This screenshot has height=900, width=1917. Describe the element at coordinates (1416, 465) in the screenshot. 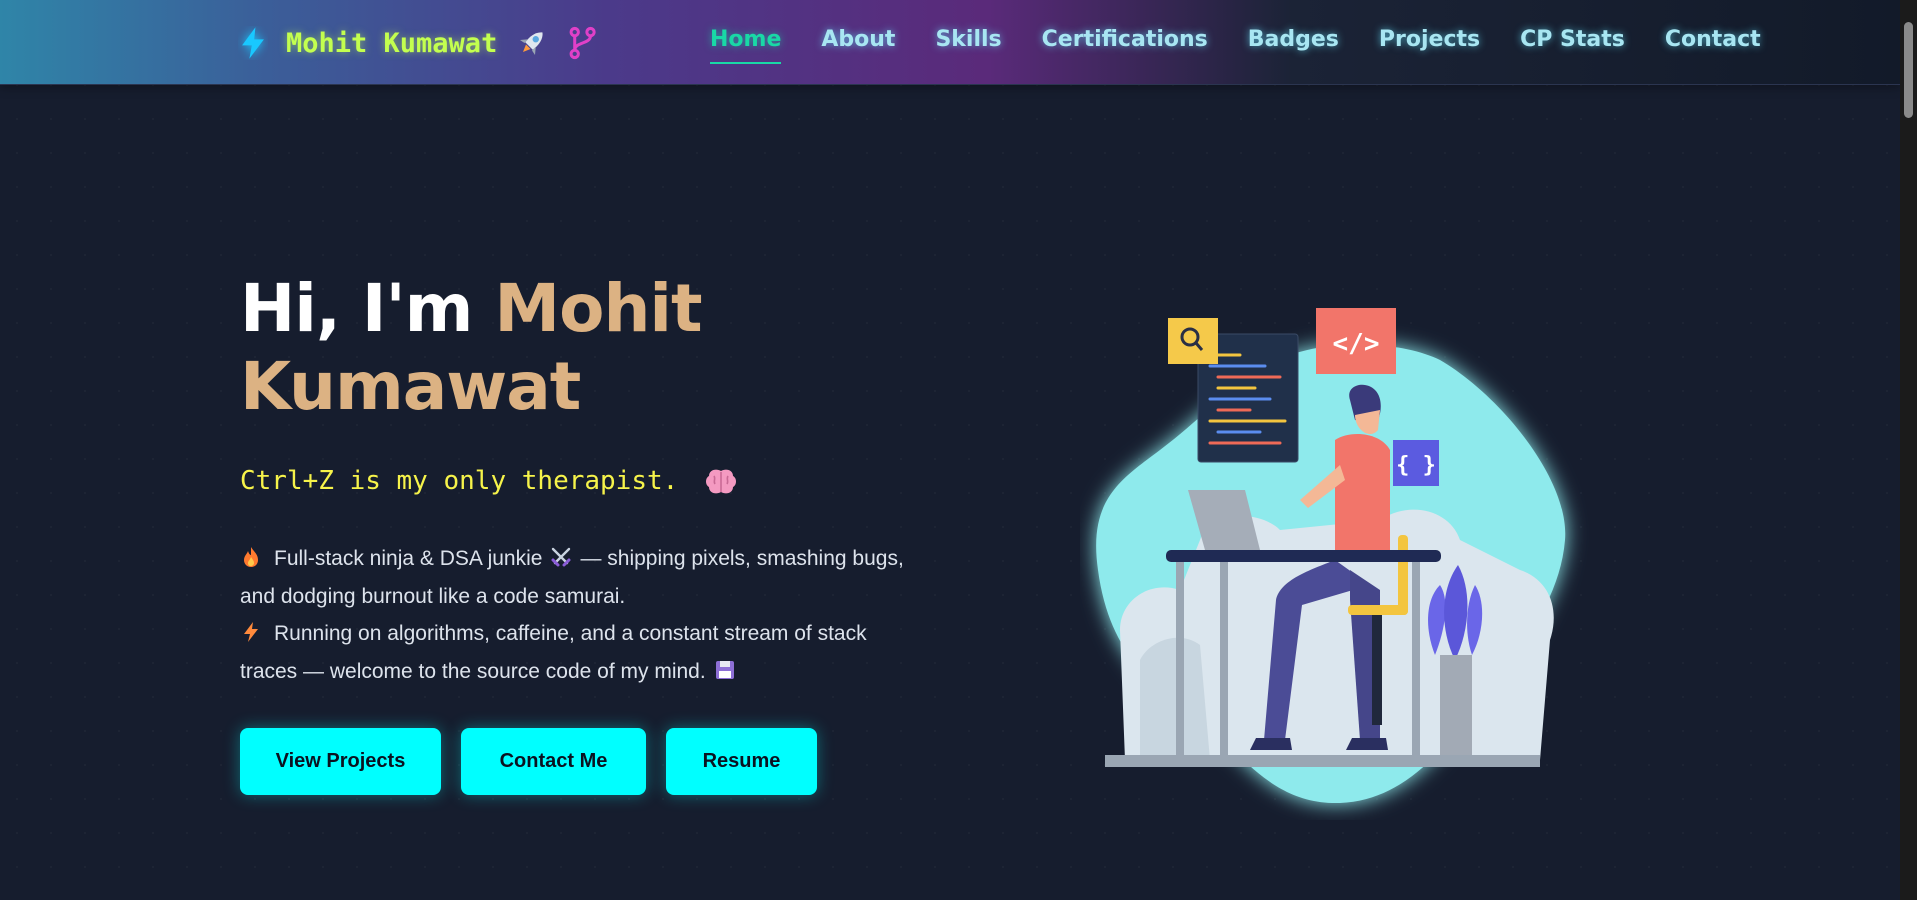

I see `braces-icon: { }` at that location.